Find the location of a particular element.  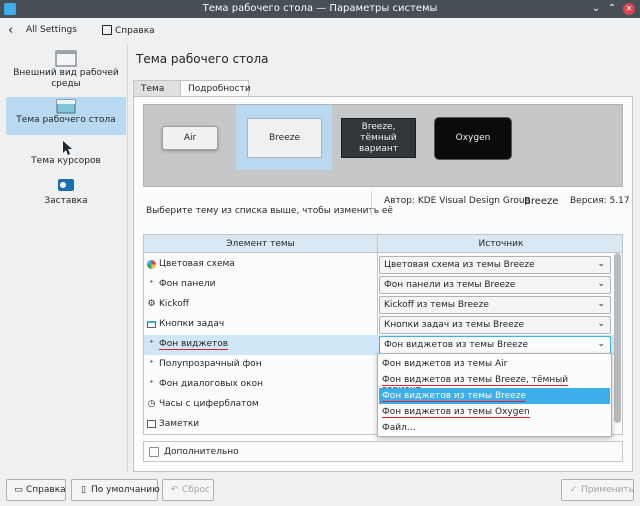

advanced-label: Дополнительно is located at coordinates (201, 452).